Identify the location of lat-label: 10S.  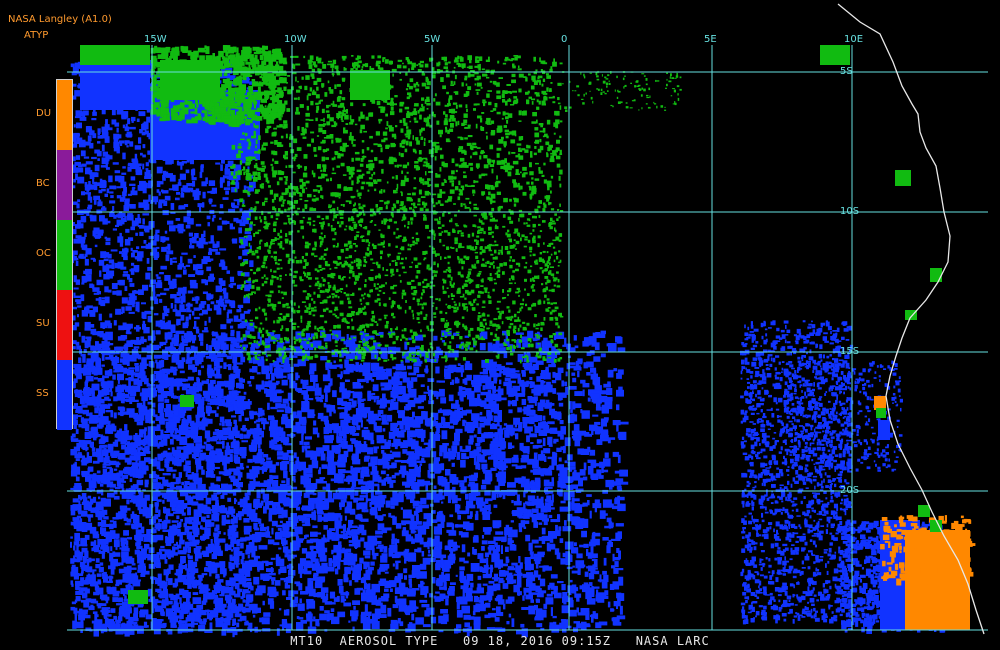
(850, 211).